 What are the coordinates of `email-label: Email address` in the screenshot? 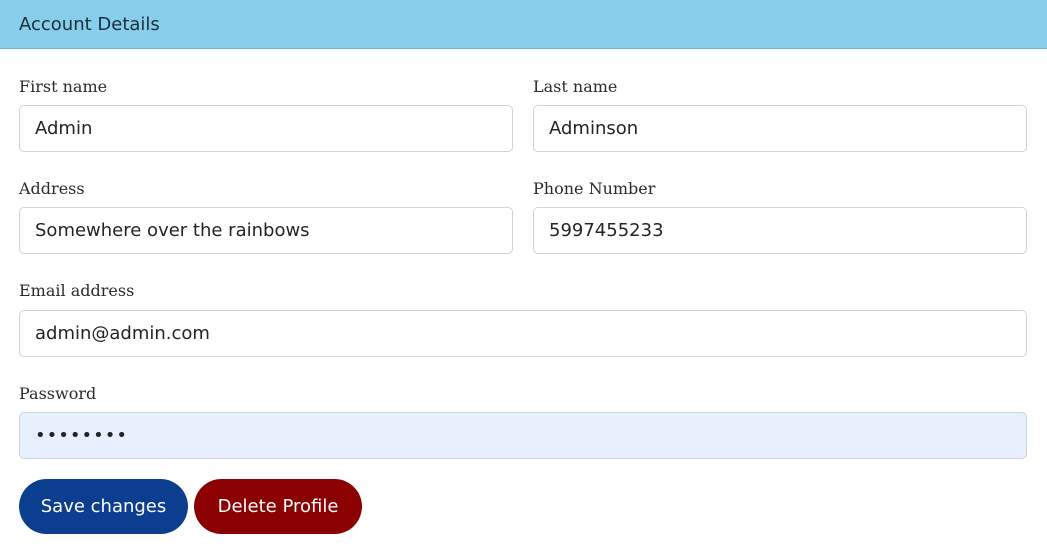 It's located at (77, 290).